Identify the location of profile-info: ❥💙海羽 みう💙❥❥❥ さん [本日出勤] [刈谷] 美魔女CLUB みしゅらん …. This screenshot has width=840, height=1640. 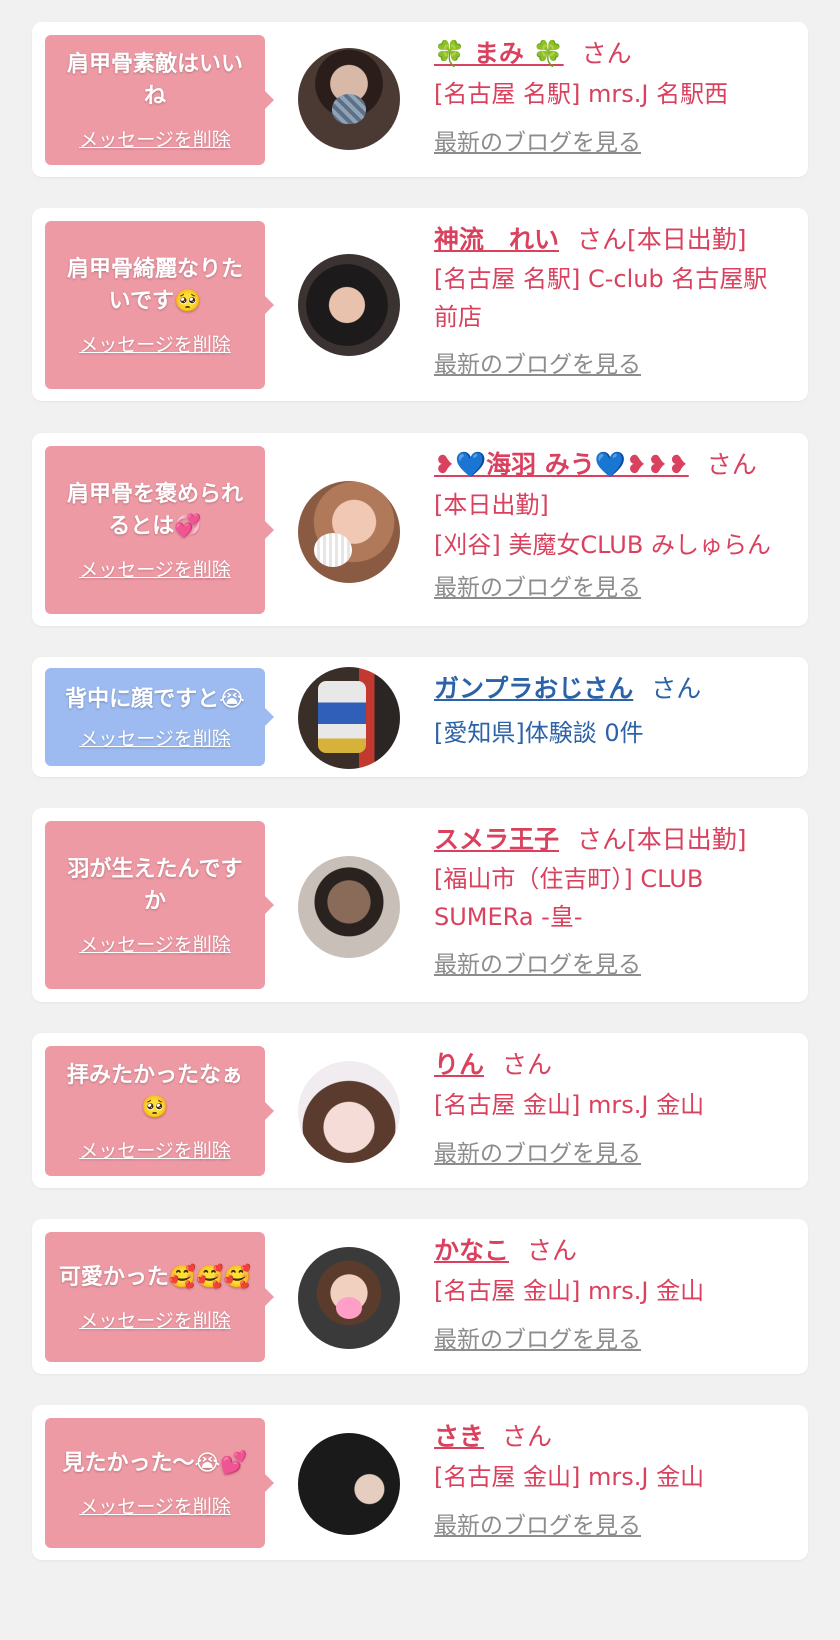
(611, 525).